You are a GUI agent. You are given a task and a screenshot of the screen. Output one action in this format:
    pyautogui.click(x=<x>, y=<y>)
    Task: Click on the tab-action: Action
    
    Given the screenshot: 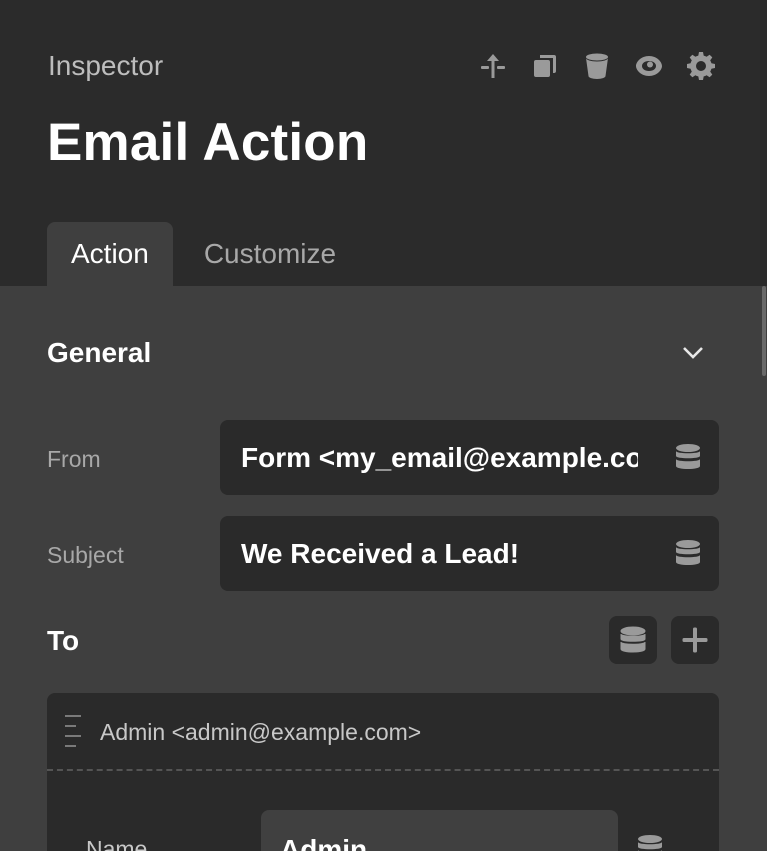 What is the action you would take?
    pyautogui.click(x=110, y=254)
    